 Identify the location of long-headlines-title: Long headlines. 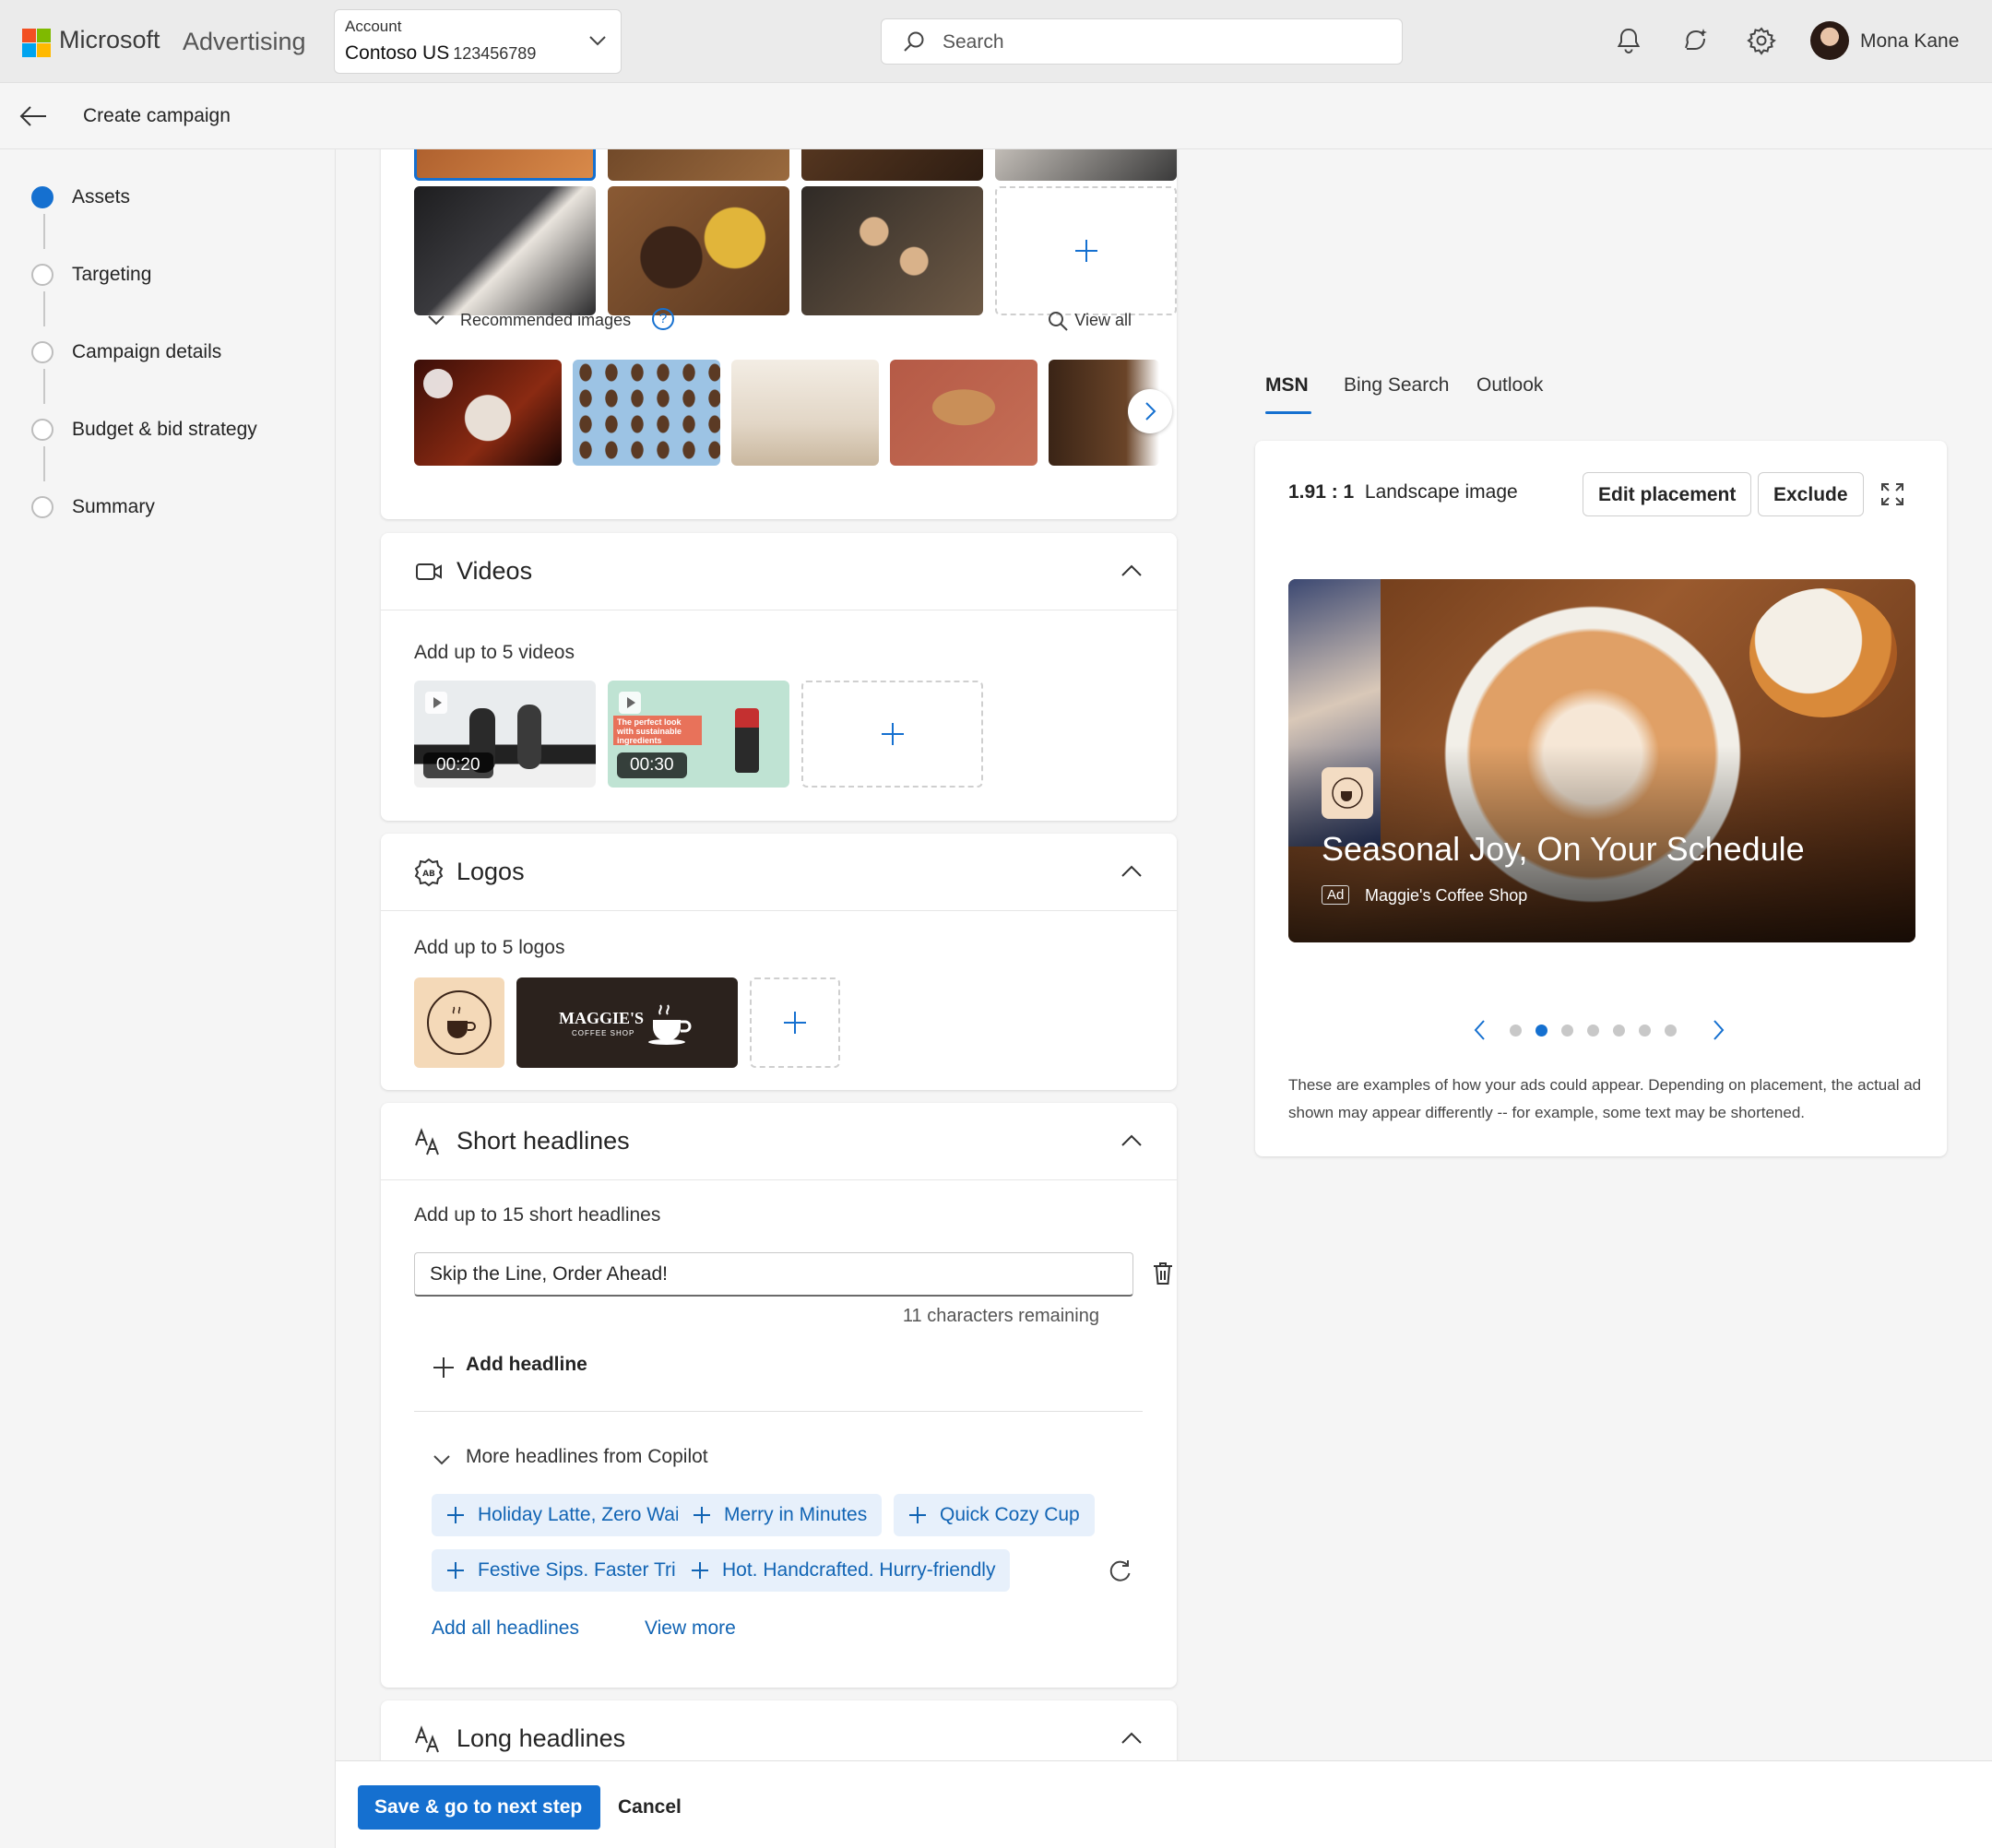
(541, 1738).